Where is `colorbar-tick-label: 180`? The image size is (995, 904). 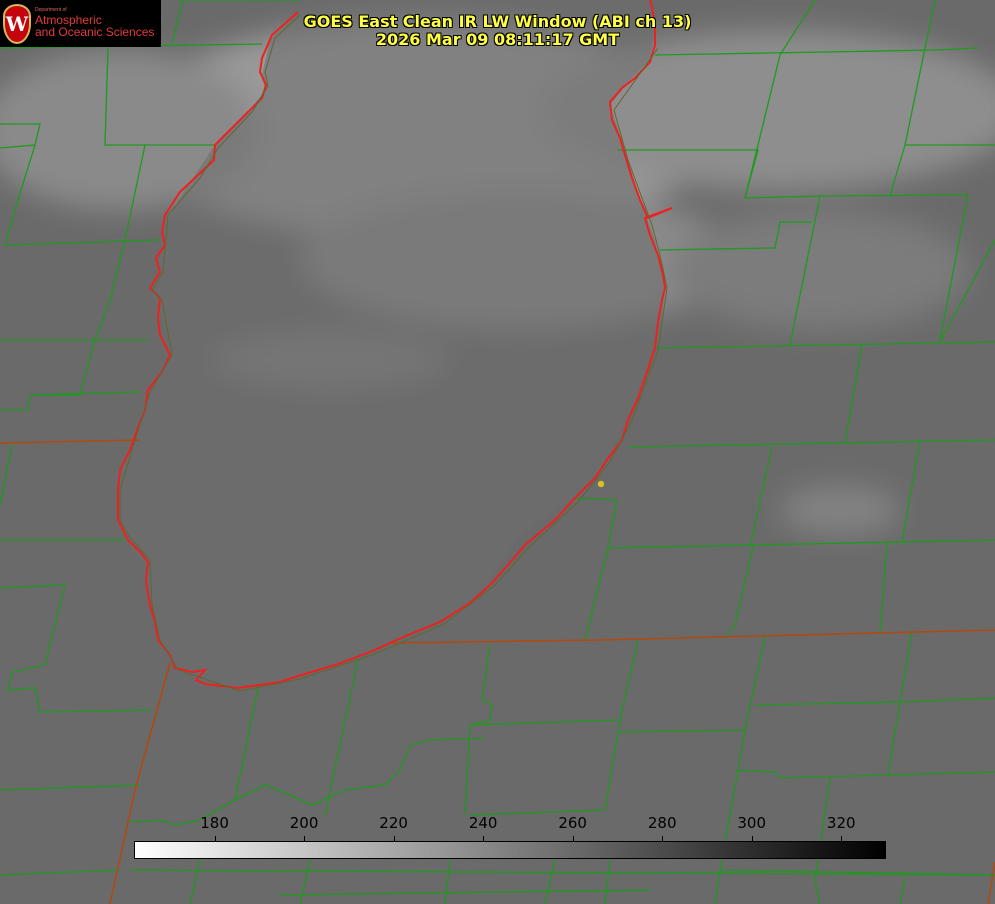
colorbar-tick-label: 180 is located at coordinates (214, 823).